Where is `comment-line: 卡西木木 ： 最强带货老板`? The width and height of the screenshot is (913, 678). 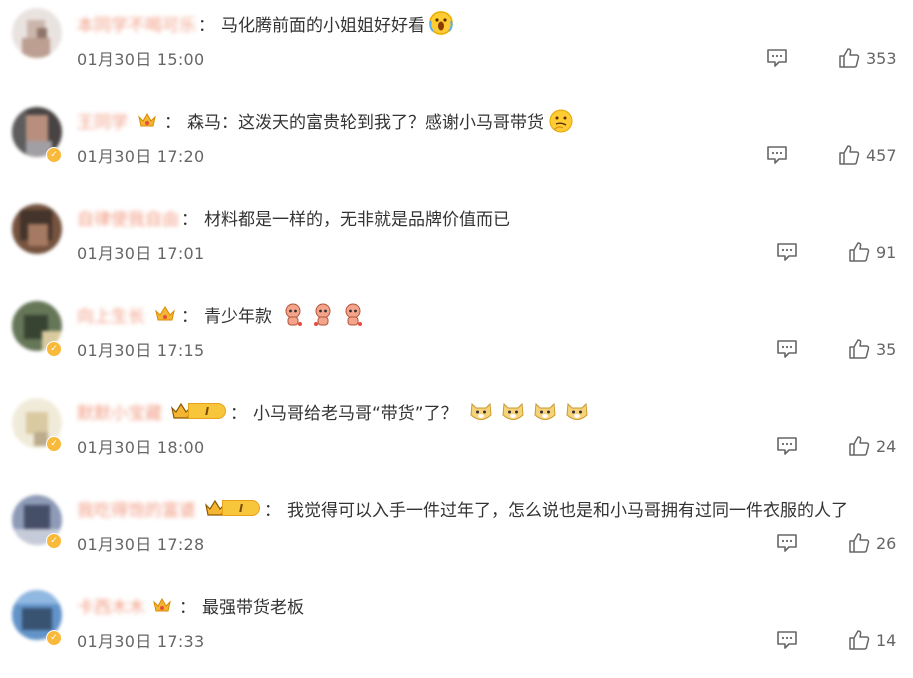 comment-line: 卡西木木 ： 最强带货老板 is located at coordinates (190, 605).